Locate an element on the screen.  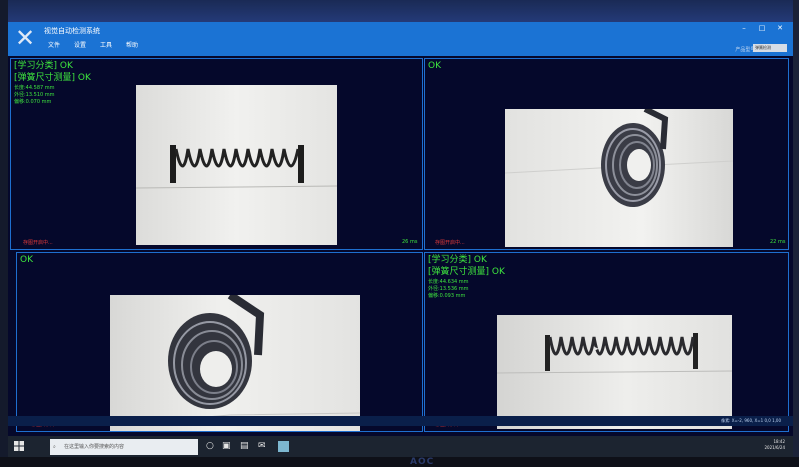
search-icon: ⌕ is located at coordinates (54, 447).